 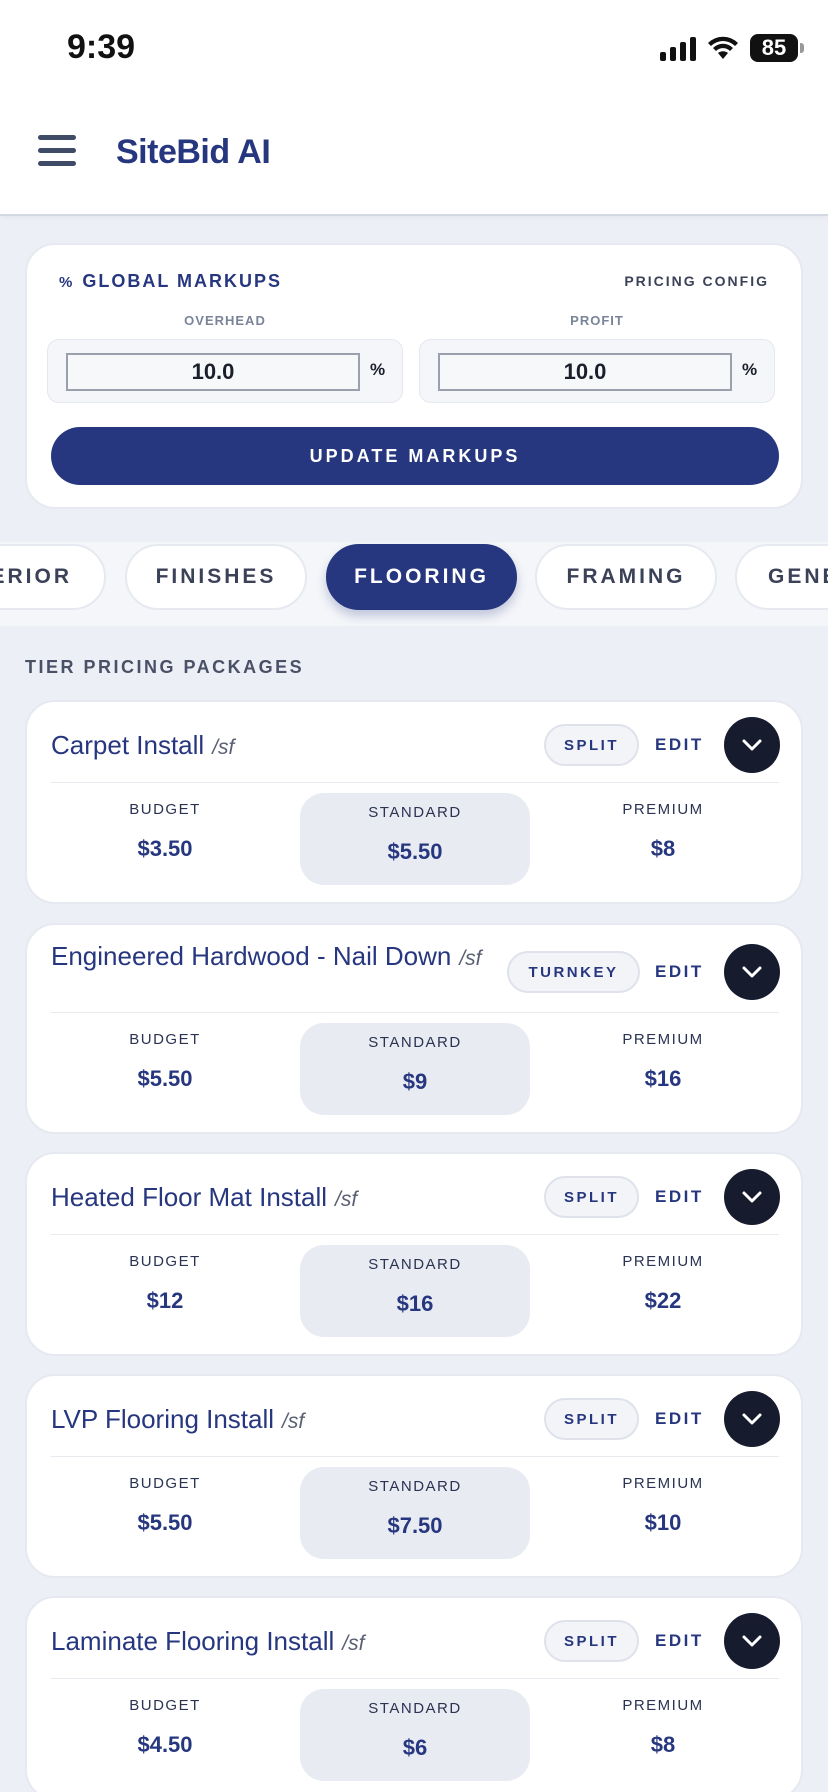 I want to click on package-name: Carpet Install/sf, so click(x=142, y=746).